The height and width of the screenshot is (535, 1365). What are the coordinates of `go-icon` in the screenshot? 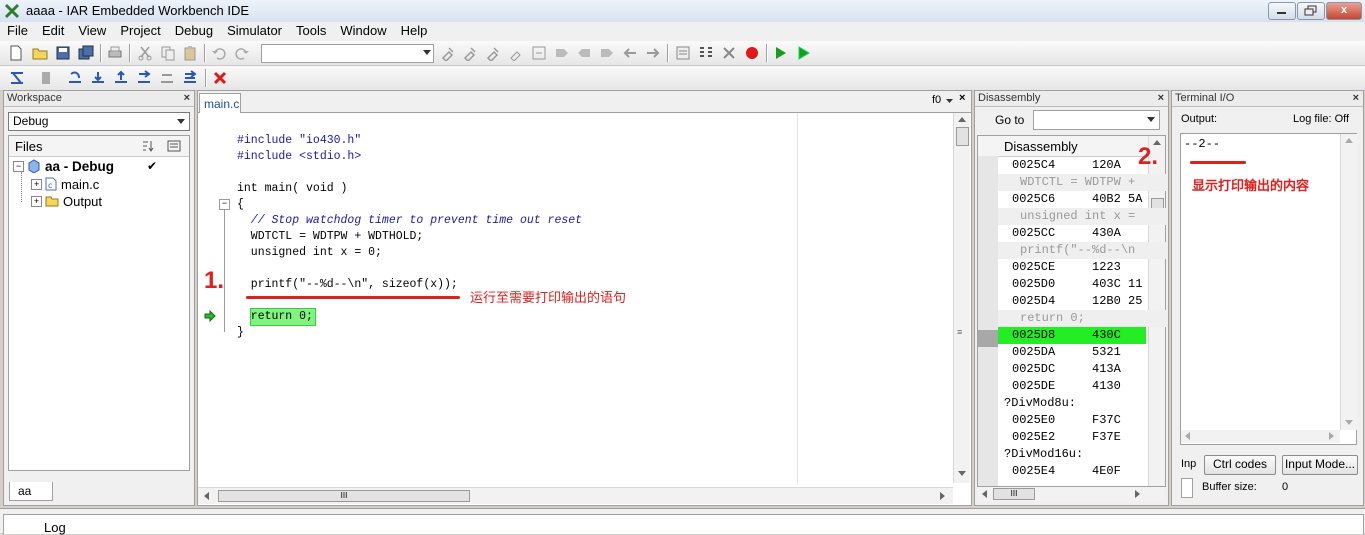 It's located at (190, 78).